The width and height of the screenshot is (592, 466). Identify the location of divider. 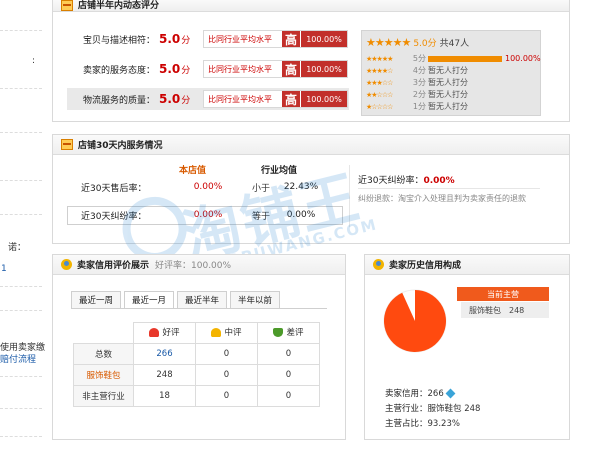
(449, 188).